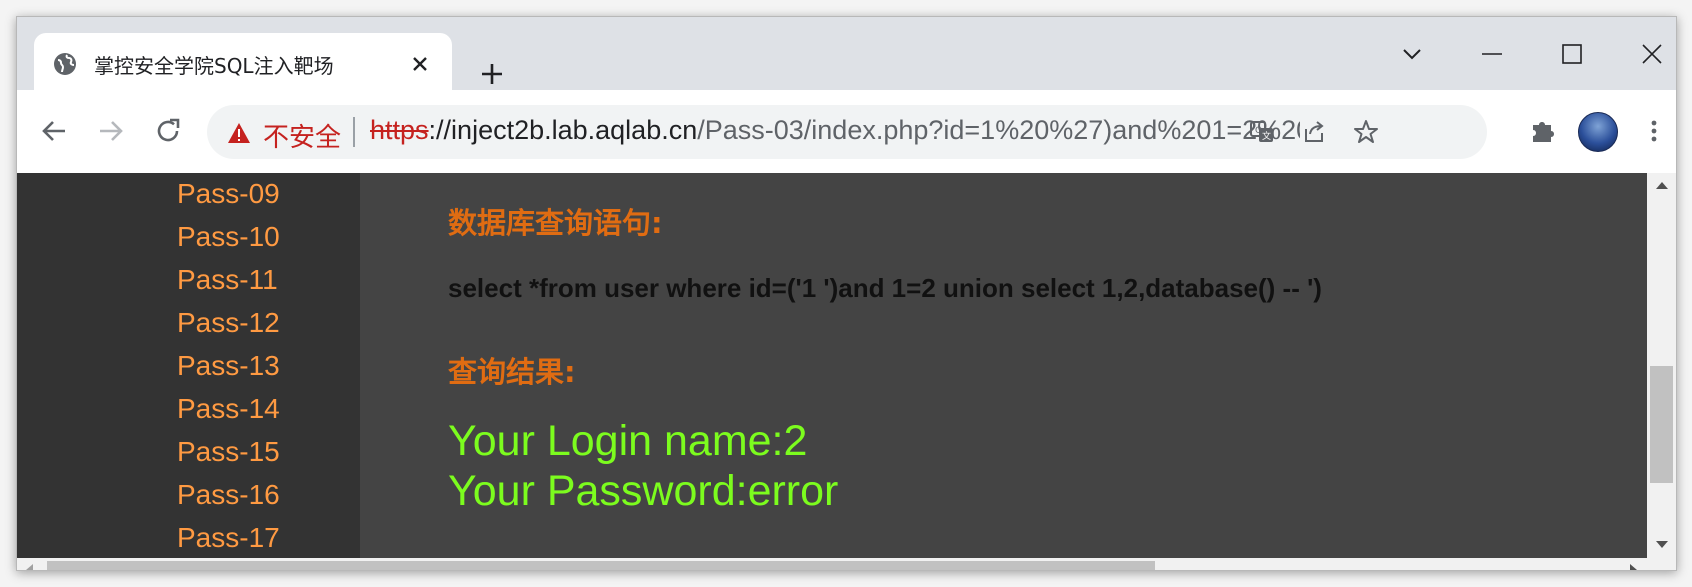  What do you see at coordinates (239, 133) in the screenshot?
I see `warning-triangle-icon` at bounding box center [239, 133].